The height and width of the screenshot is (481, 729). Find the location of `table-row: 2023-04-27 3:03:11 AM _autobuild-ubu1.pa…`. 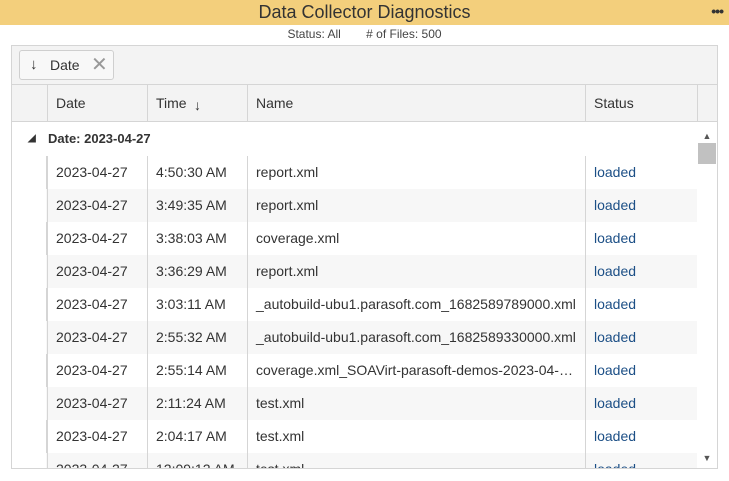

table-row: 2023-04-27 3:03:11 AM _autobuild-ubu1.pa… is located at coordinates (371, 304).